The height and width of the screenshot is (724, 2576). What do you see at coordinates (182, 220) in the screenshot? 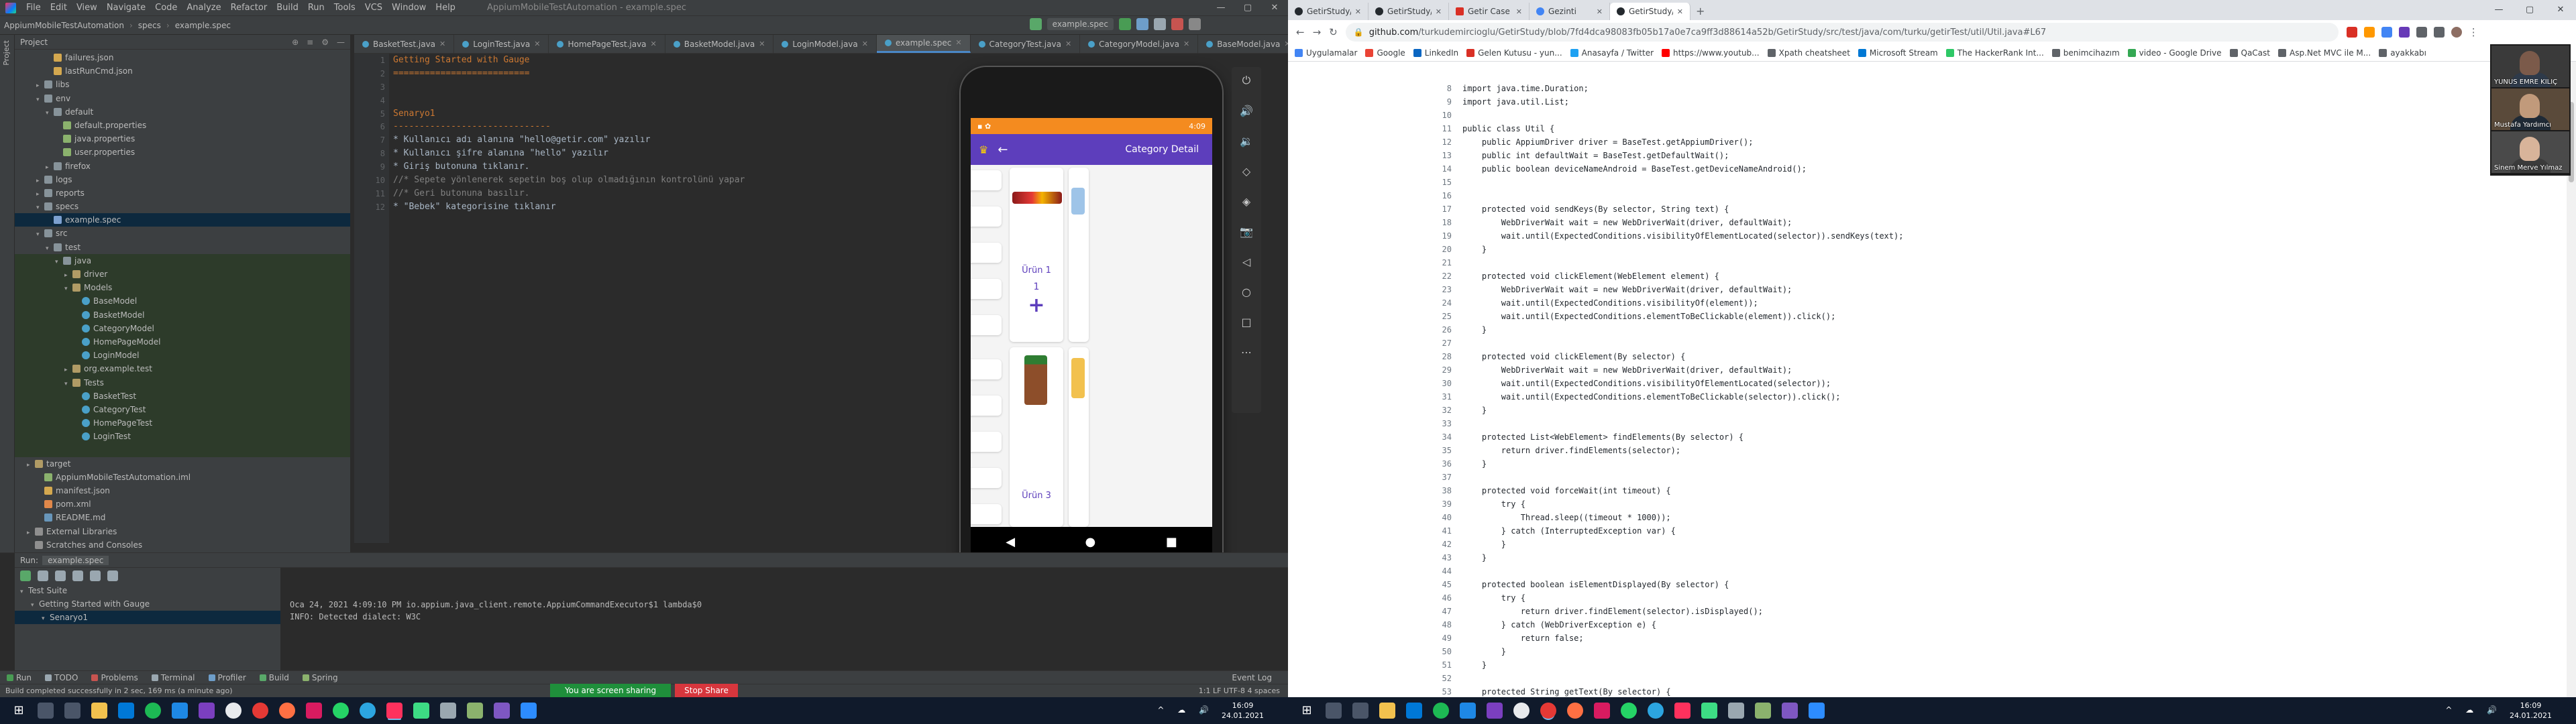
I see `project-tree-item: example.spec` at bounding box center [182, 220].